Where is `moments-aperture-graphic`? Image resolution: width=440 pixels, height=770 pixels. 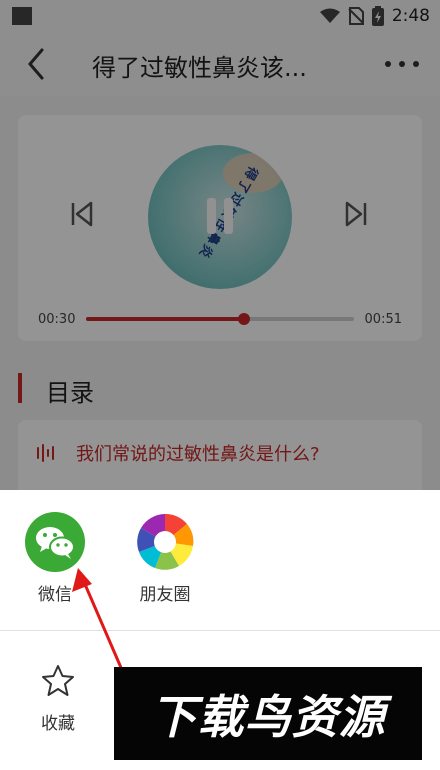
moments-aperture-graphic is located at coordinates (165, 541).